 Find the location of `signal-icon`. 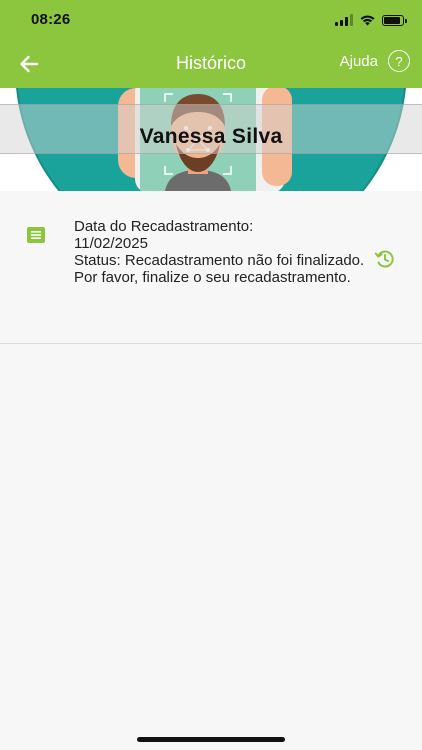

signal-icon is located at coordinates (344, 20).